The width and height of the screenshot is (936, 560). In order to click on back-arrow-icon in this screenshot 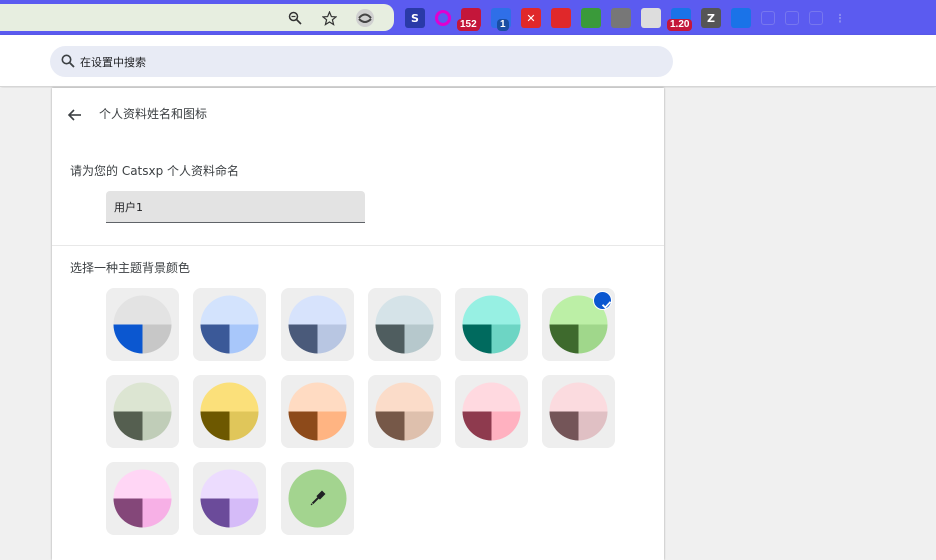, I will do `click(74, 115)`.